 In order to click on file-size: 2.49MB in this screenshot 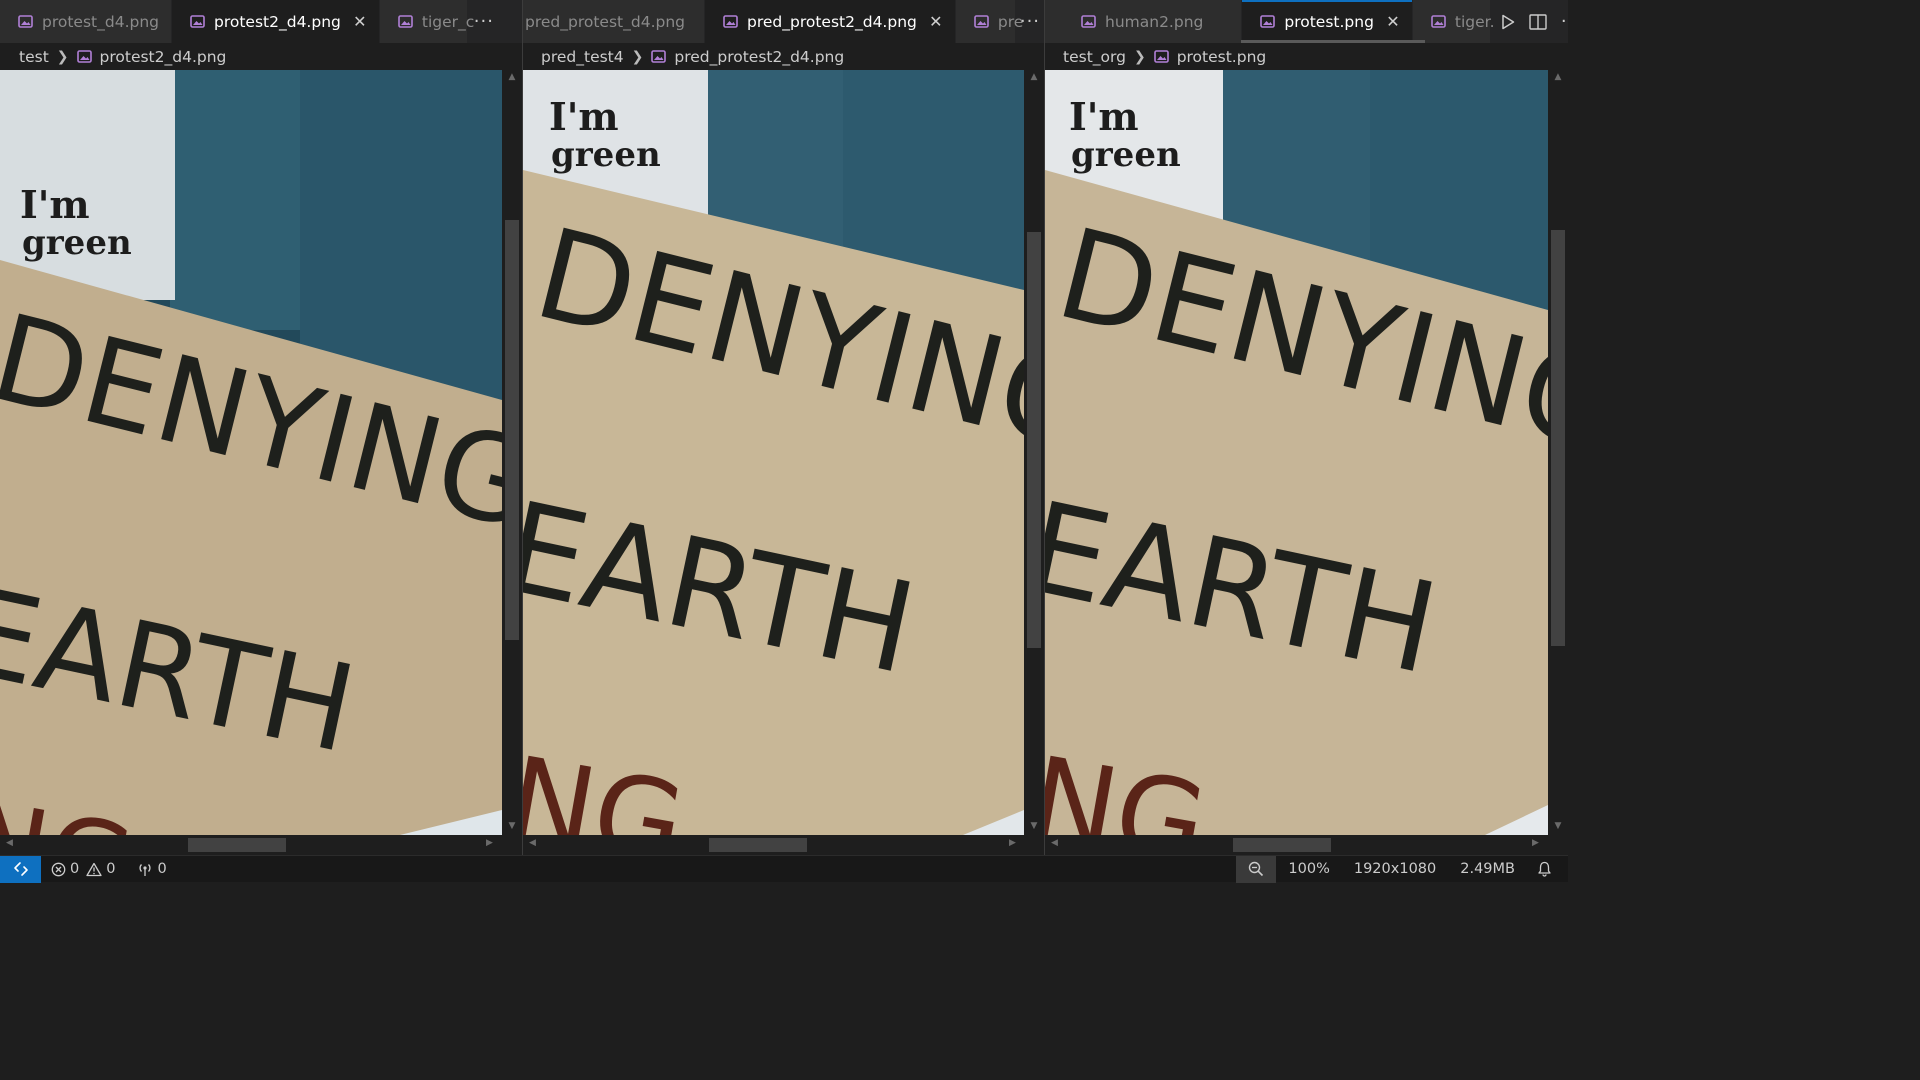, I will do `click(1487, 869)`.